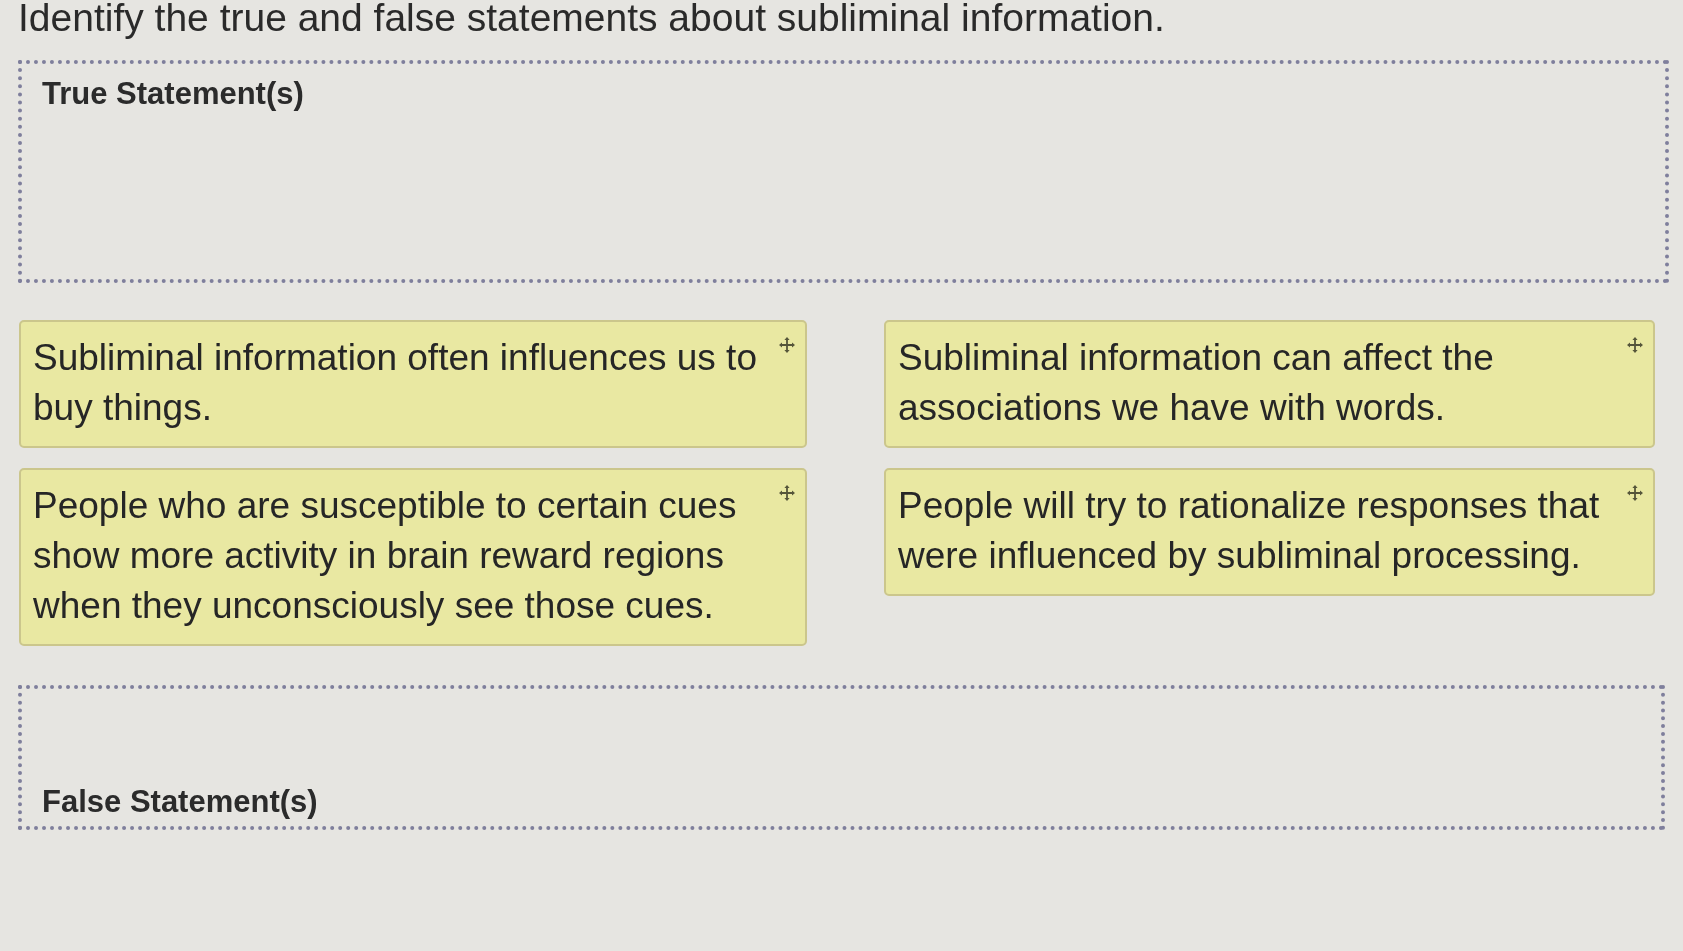 The height and width of the screenshot is (951, 1683). Describe the element at coordinates (1249, 531) in the screenshot. I see `statement-text: People will try to rationalize responses that were influenced by subliminal processing.` at that location.